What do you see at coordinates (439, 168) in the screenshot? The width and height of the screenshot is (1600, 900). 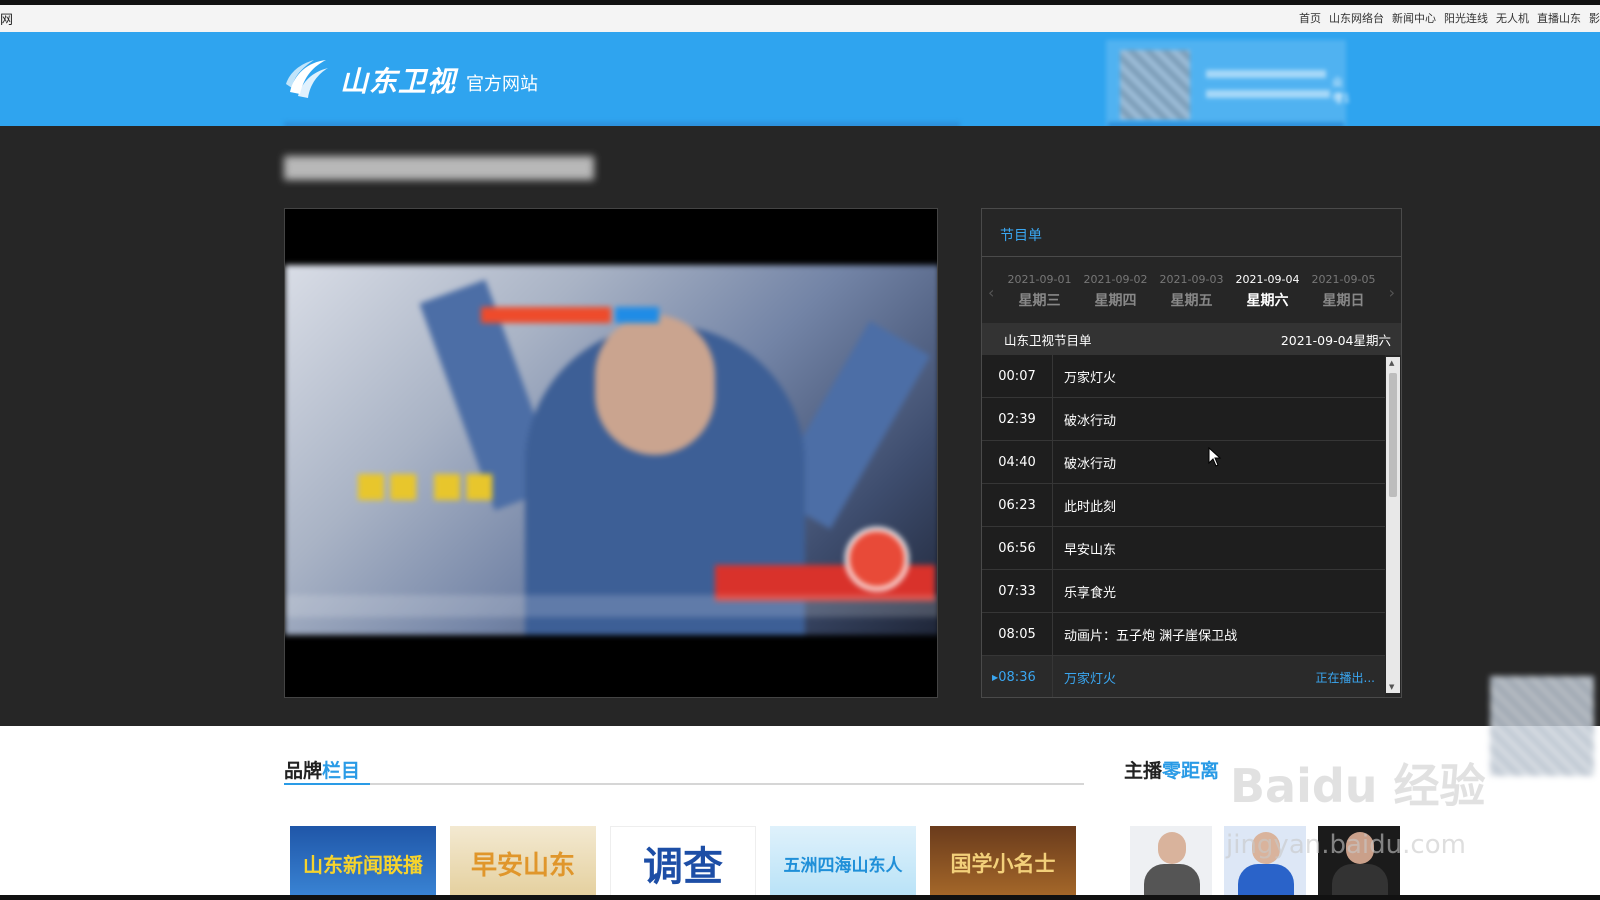 I see `page-title` at bounding box center [439, 168].